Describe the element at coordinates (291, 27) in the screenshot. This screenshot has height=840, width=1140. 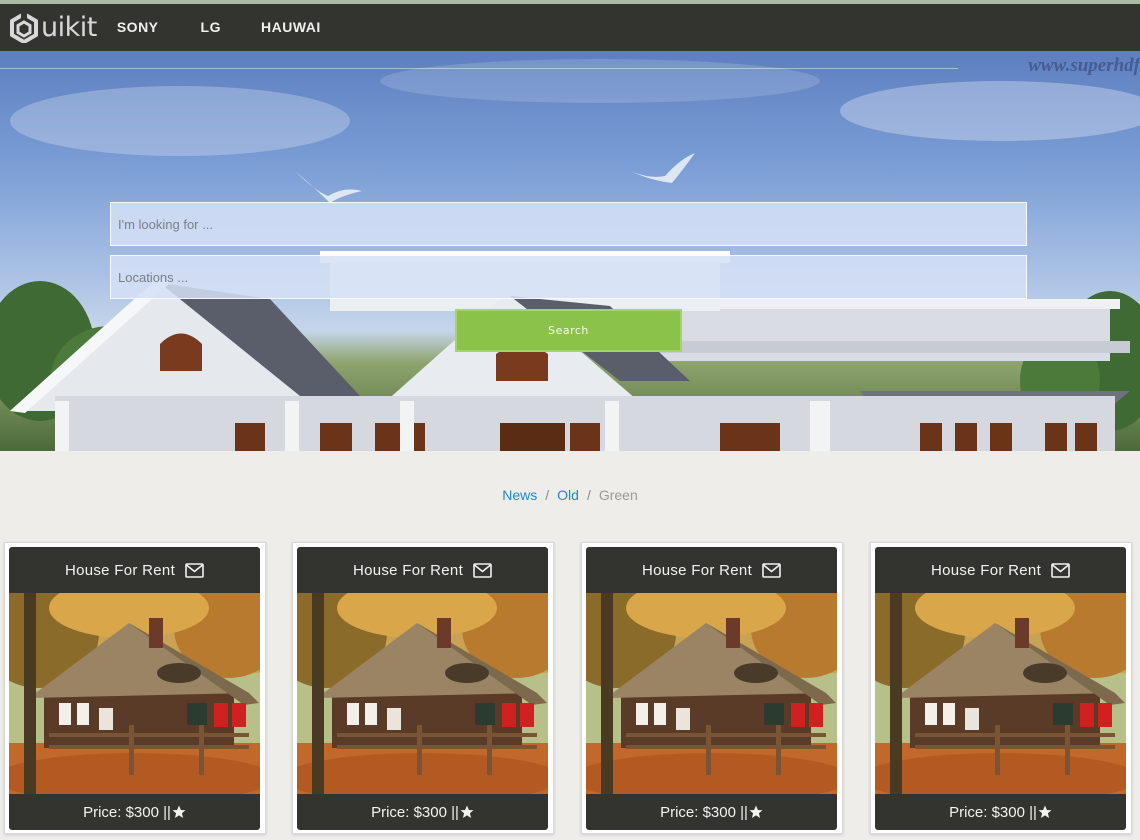
I see `nav-item-hauwai: HAUWAI` at that location.